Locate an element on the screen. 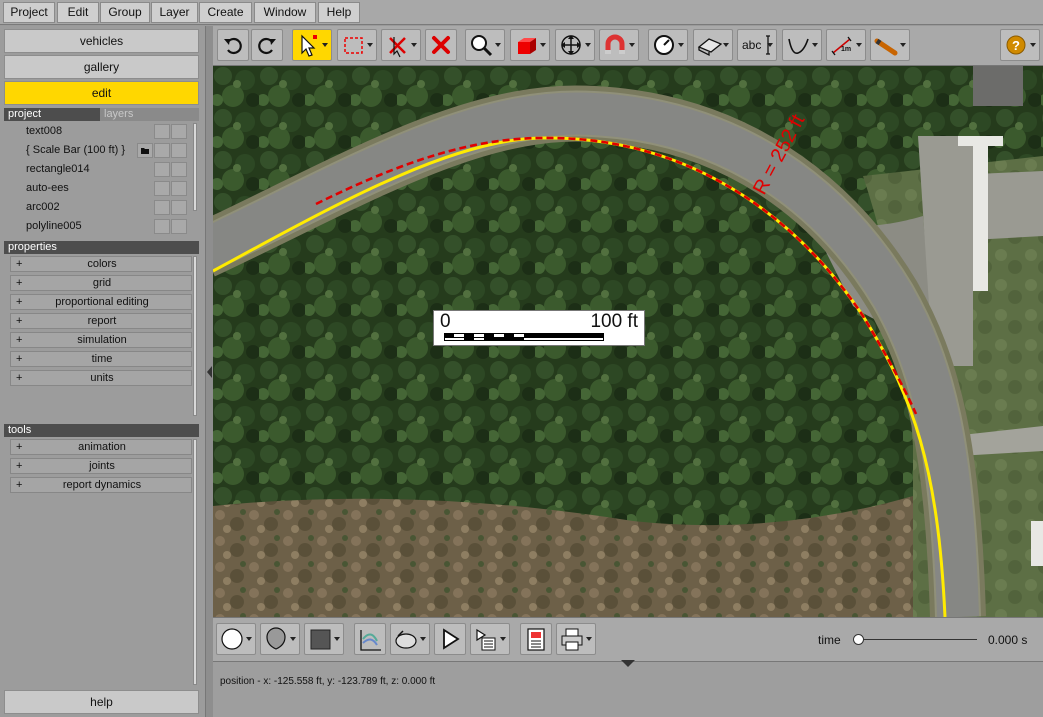  tools-scrollbar is located at coordinates (195, 562).